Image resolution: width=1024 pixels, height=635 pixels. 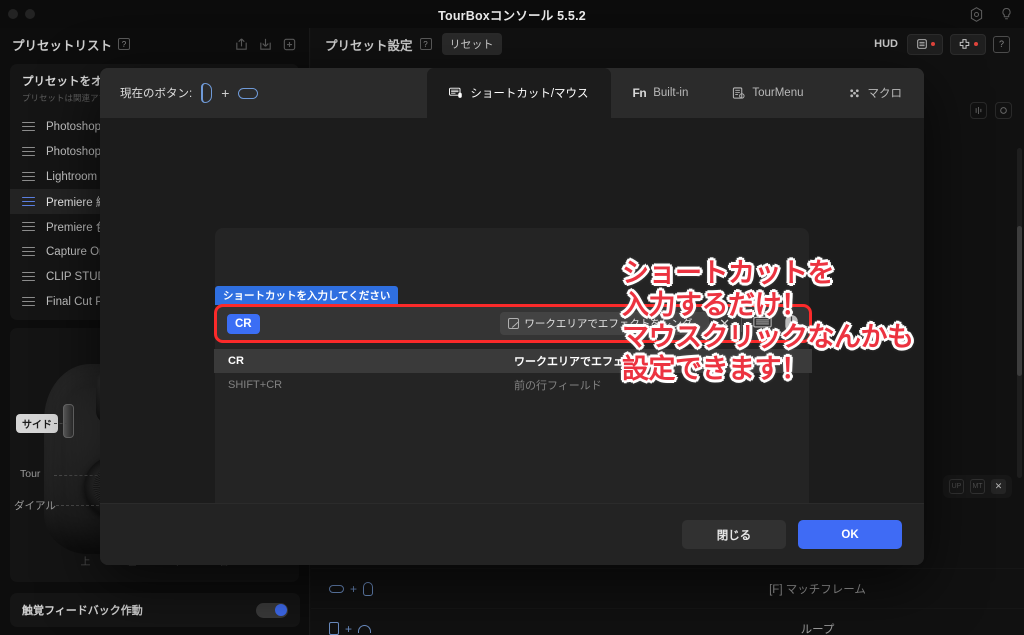 I want to click on clear-input-button: ✕, so click(x=724, y=324).